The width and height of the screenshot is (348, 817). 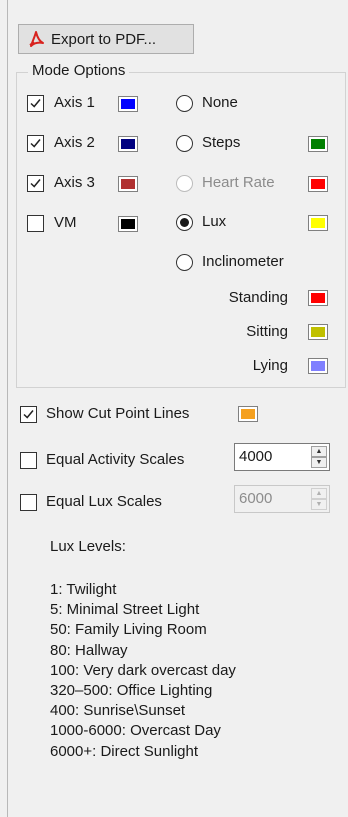 I want to click on lux-color-swatch, so click(x=318, y=223).